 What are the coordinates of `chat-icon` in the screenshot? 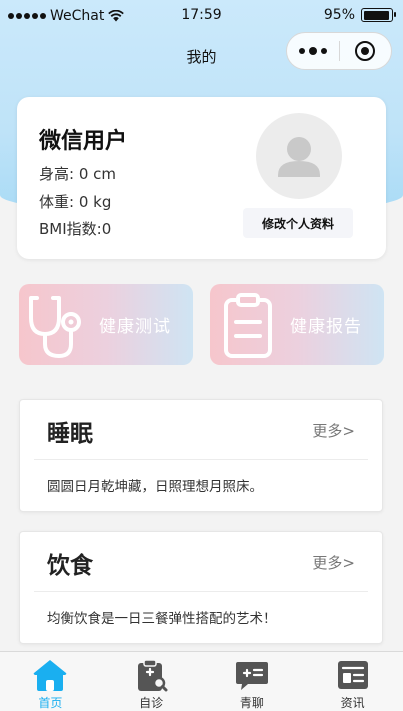 It's located at (251, 676).